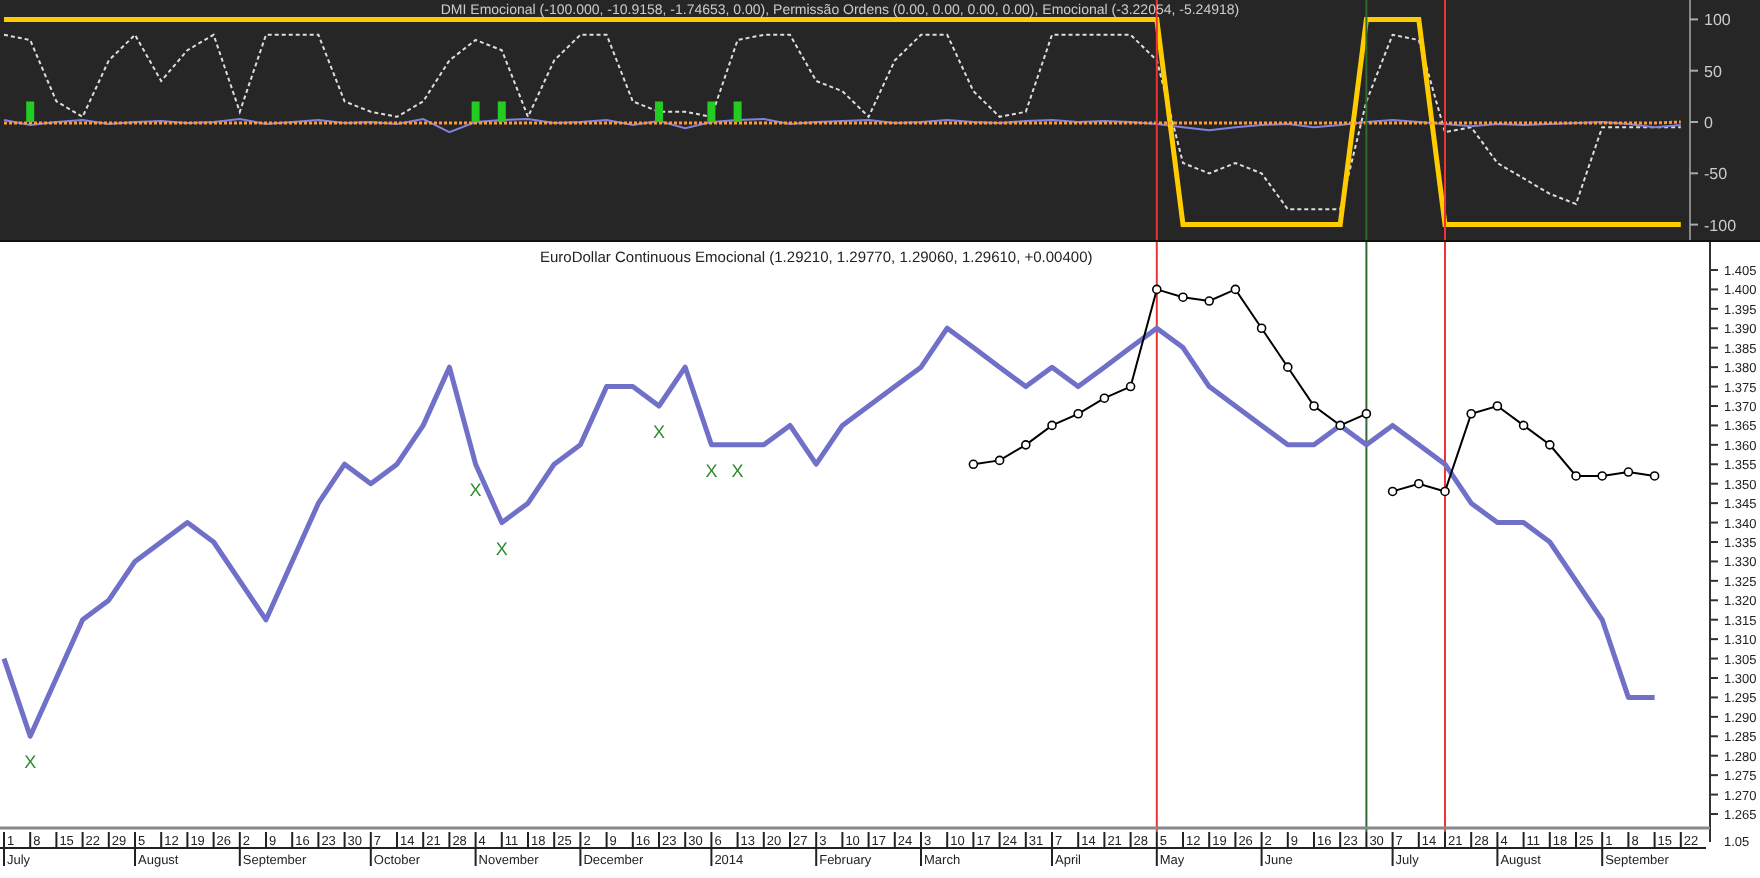 This screenshot has height=878, width=1760. Describe the element at coordinates (1708, 123) in the screenshot. I see `axis-tick-label: 0` at that location.